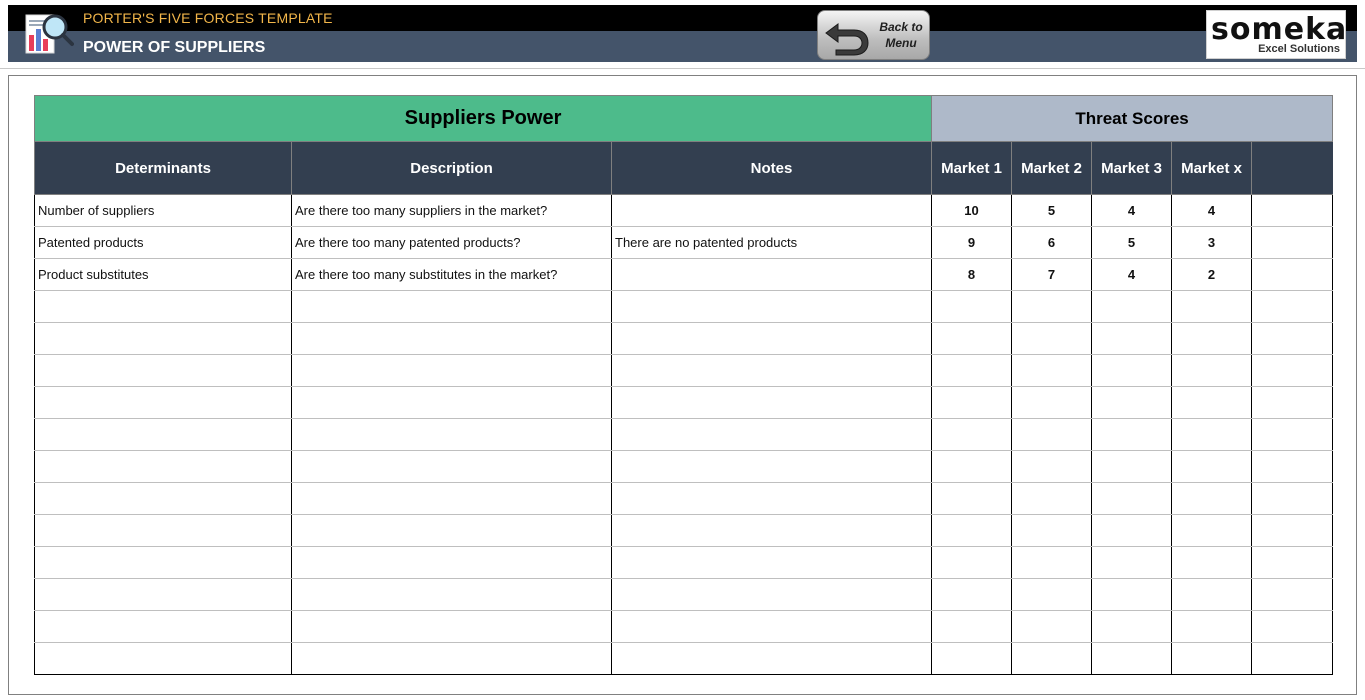 Image resolution: width=1365 pixels, height=700 pixels. What do you see at coordinates (1052, 242) in the screenshot?
I see `score-cell-market-2: 6` at bounding box center [1052, 242].